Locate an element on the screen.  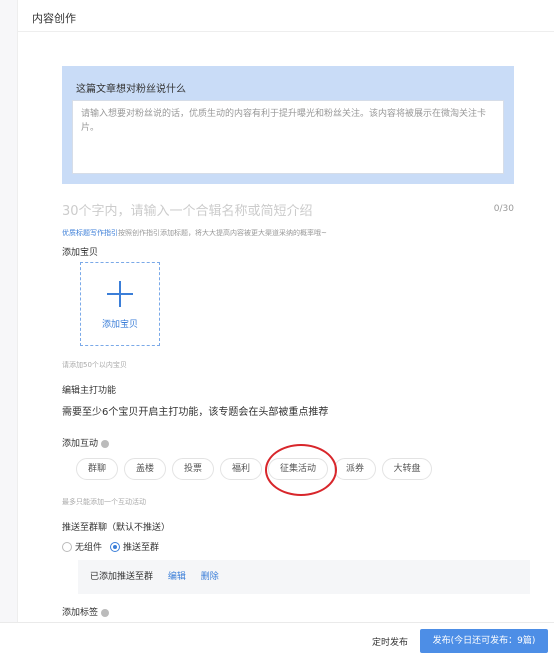
highlight-circle is located at coordinates (301, 470).